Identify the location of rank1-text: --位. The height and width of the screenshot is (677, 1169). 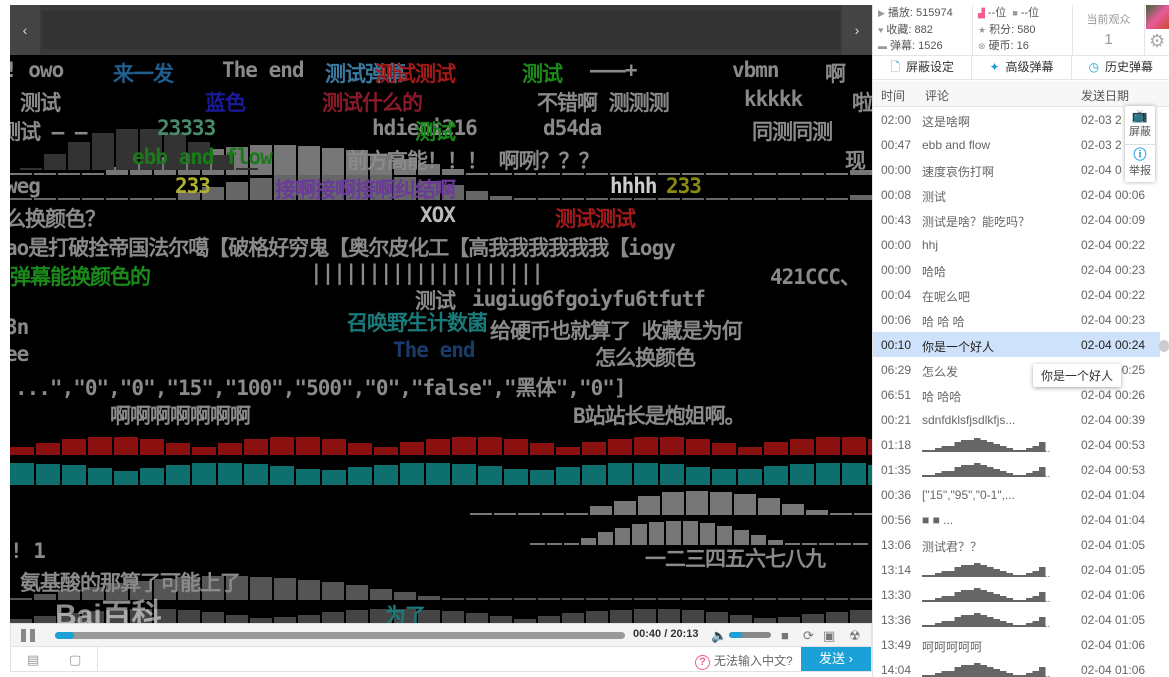
(997, 13).